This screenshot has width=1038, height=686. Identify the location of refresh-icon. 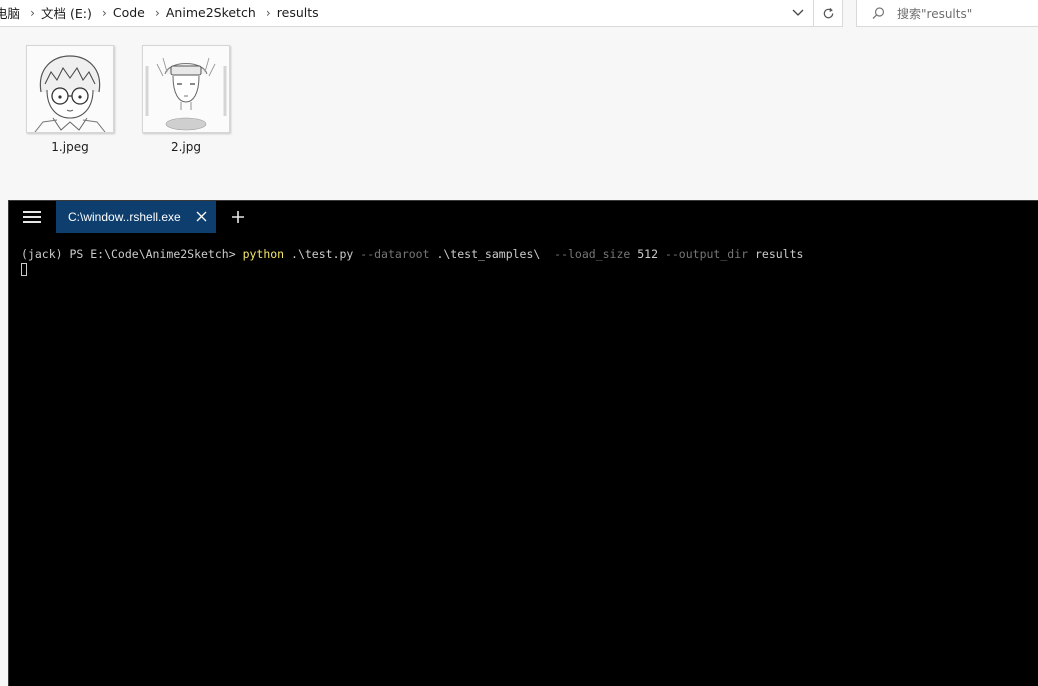
(827, 13).